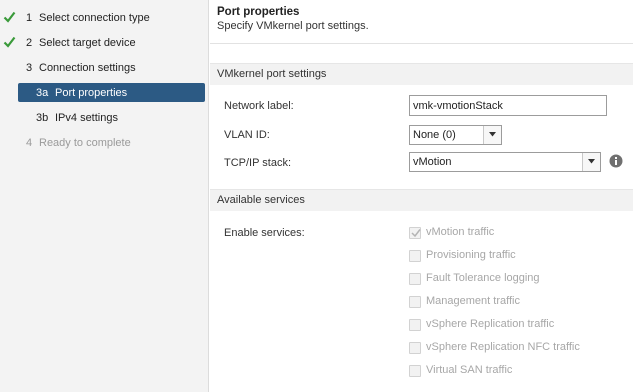  What do you see at coordinates (29, 68) in the screenshot?
I see `step-number: 3` at bounding box center [29, 68].